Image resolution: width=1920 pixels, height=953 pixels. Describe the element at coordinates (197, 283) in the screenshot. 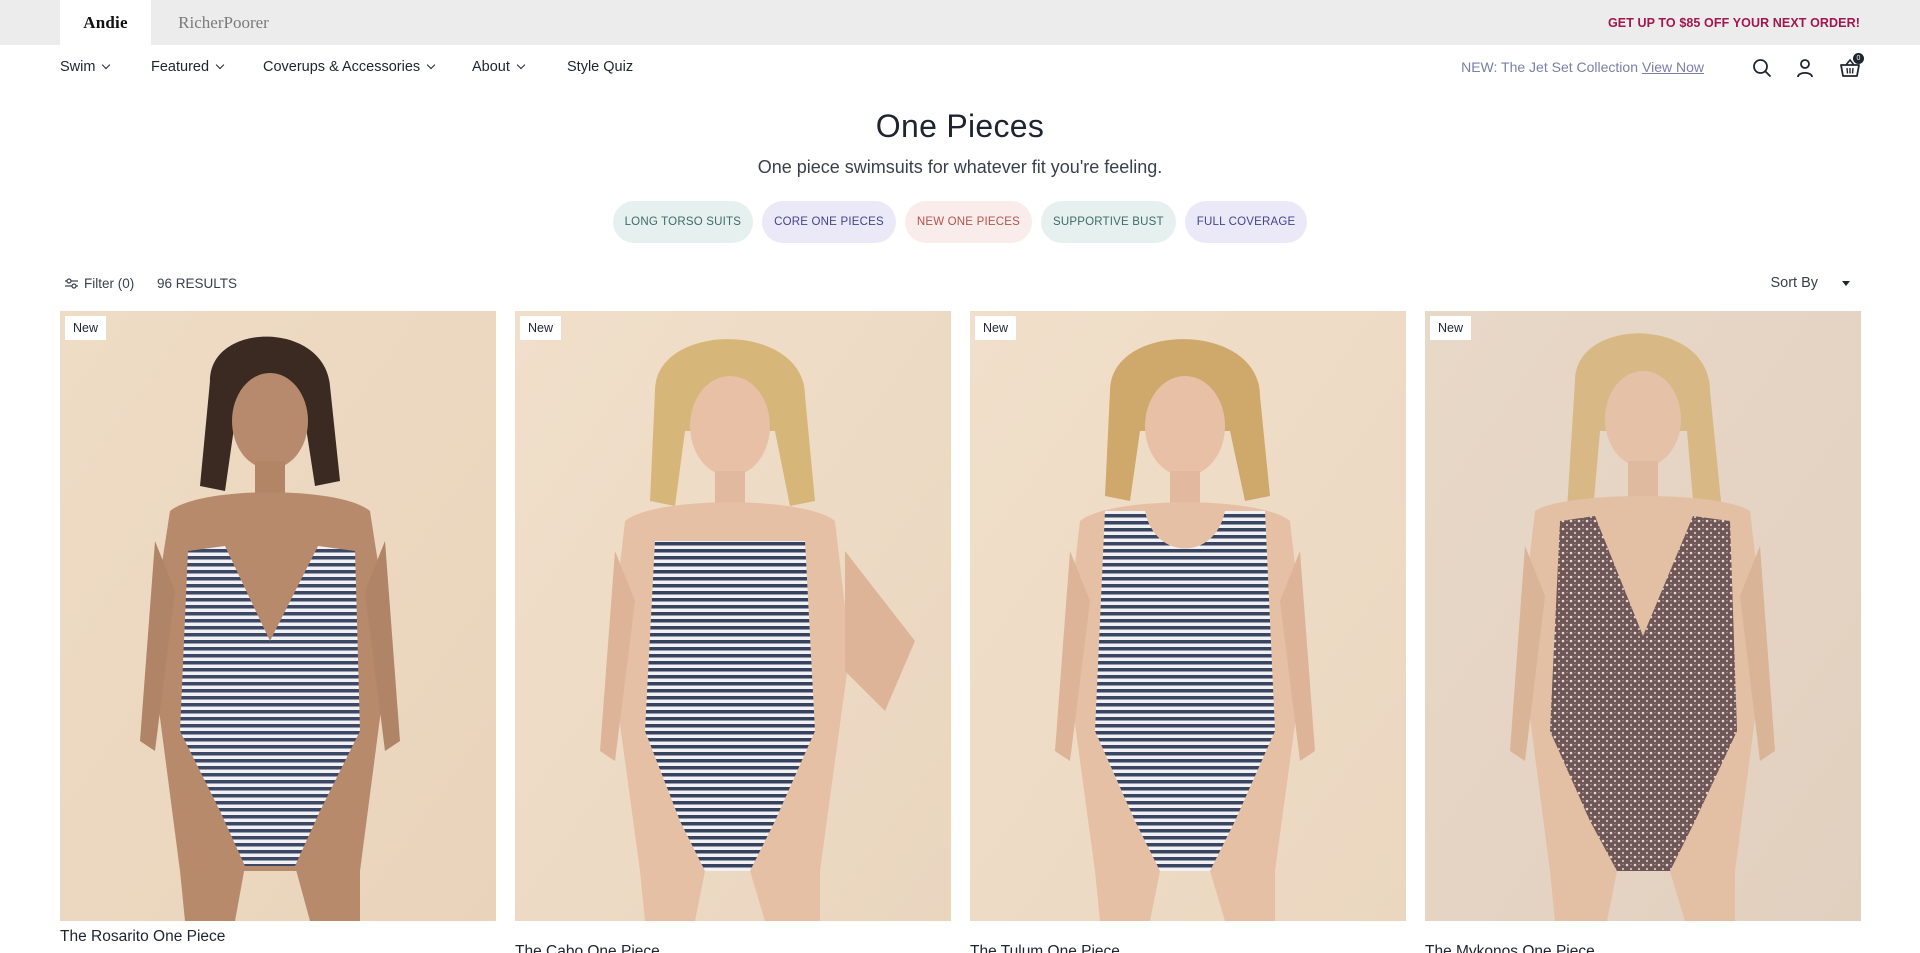

I see `results-count: 96 RESULTS` at that location.